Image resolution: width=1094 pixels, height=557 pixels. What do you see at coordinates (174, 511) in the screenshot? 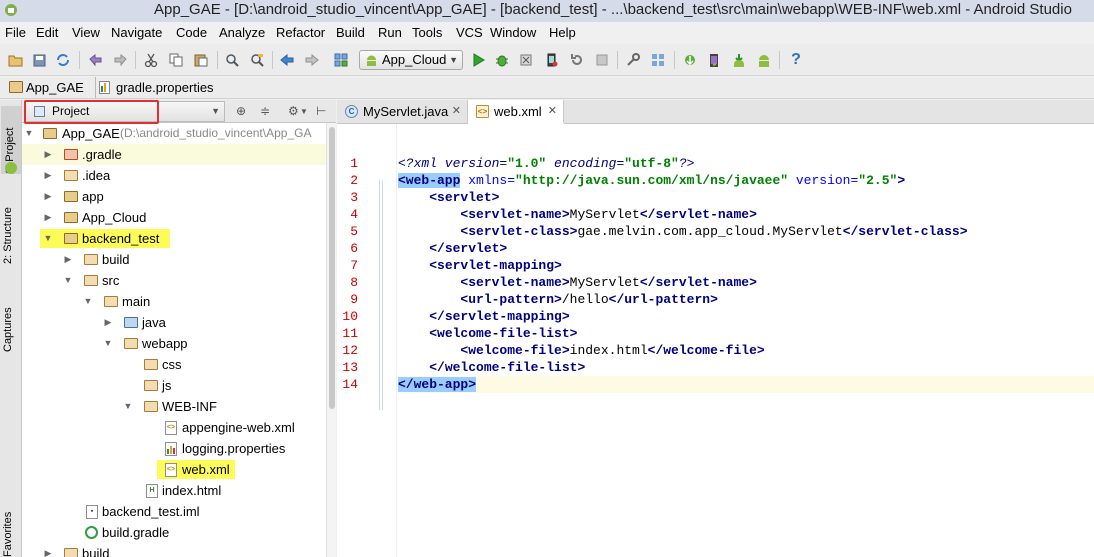
I see `tree-item-backend-test-iml: ▪ backend_test.iml` at bounding box center [174, 511].